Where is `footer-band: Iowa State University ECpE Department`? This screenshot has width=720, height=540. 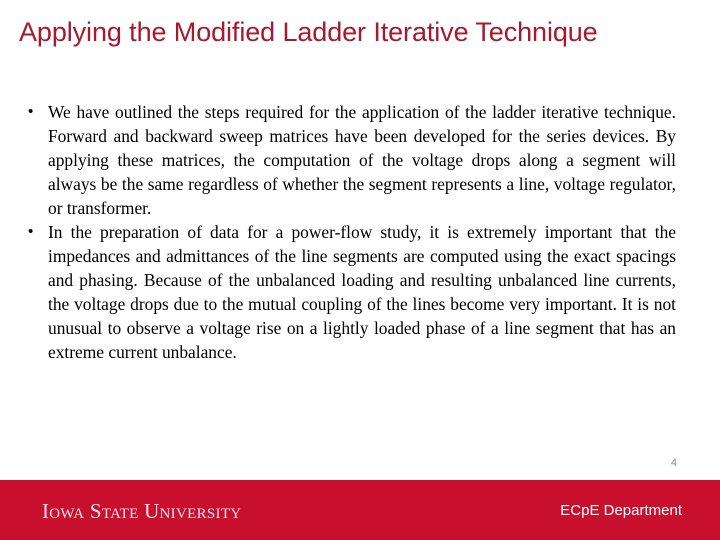
footer-band: Iowa State University ECpE Department is located at coordinates (360, 510).